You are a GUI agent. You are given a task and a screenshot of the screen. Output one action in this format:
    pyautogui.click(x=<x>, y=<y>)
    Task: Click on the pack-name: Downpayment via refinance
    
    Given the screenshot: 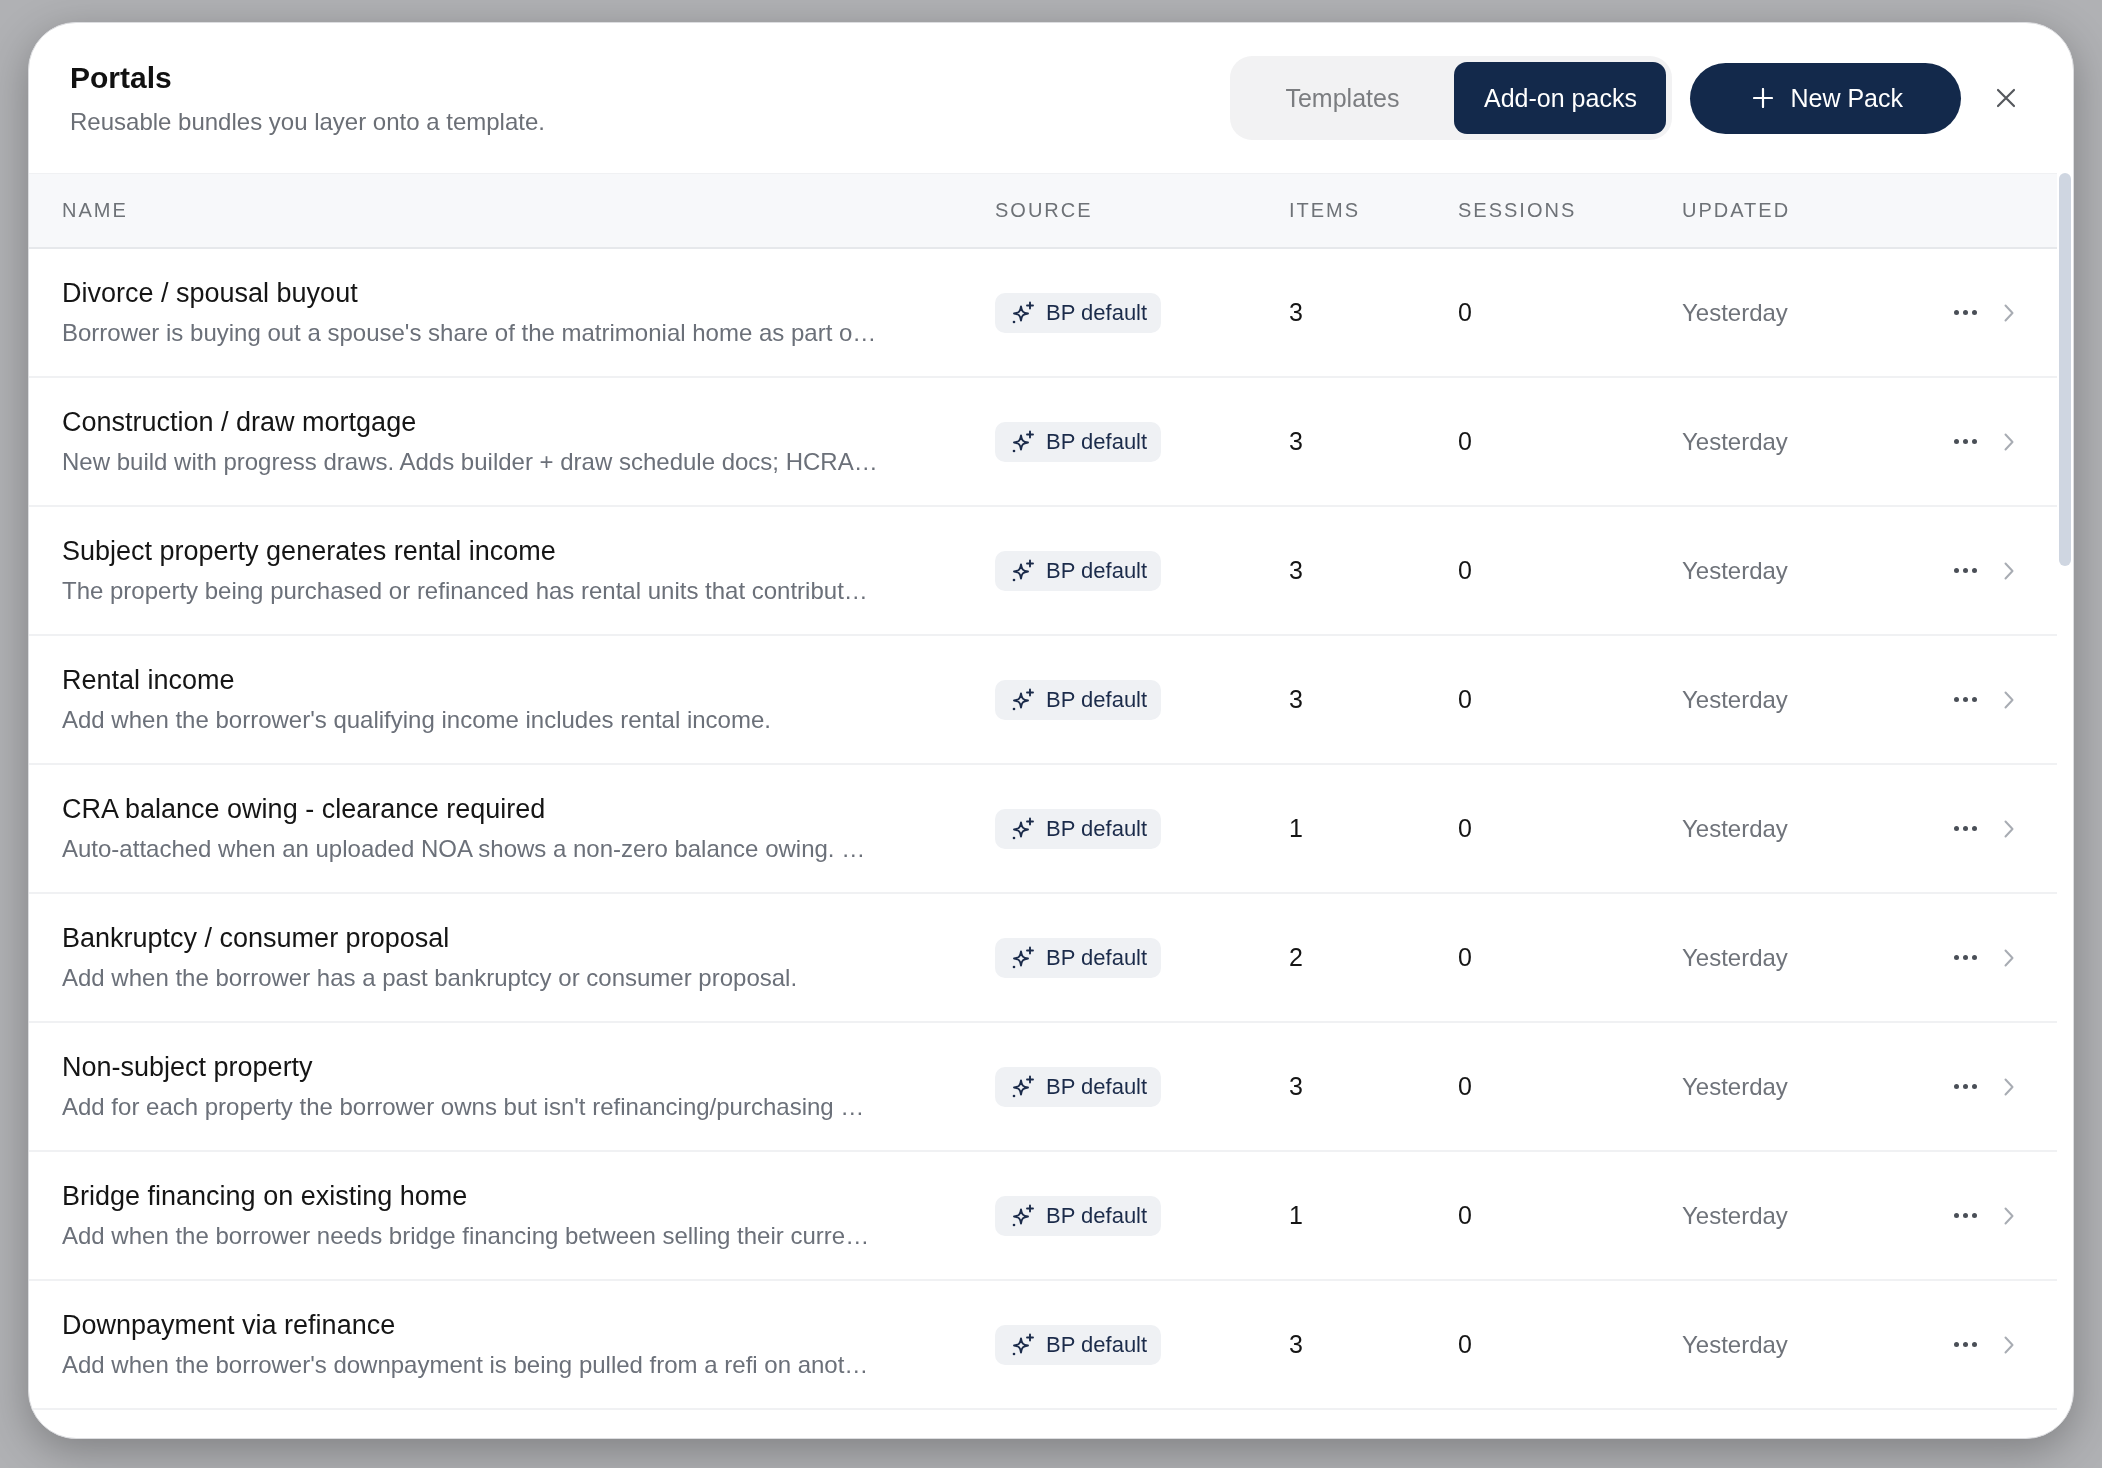 What is the action you would take?
    pyautogui.click(x=229, y=1324)
    